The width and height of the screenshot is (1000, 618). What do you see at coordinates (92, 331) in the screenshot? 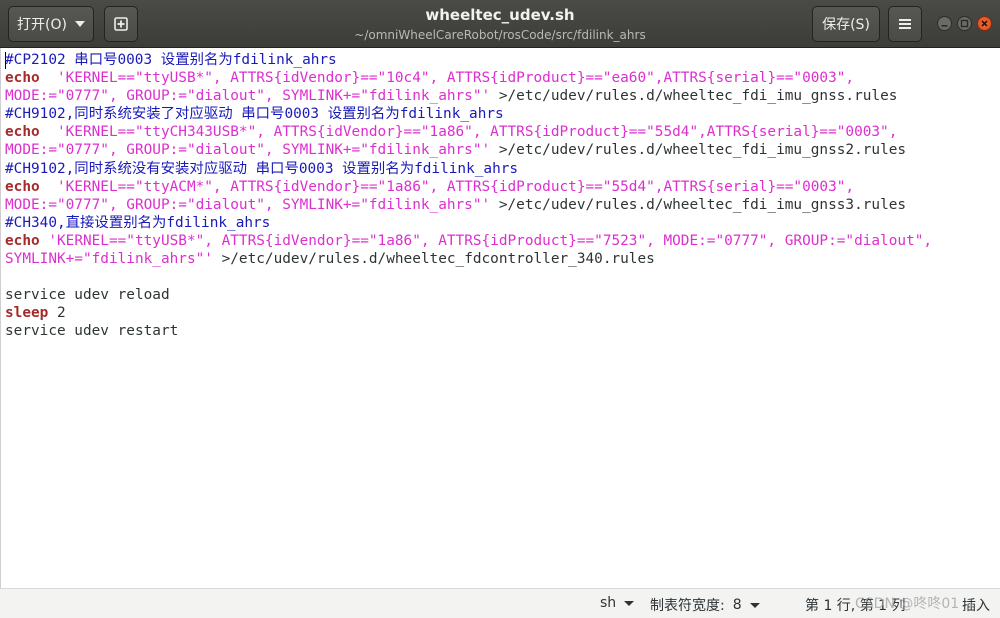
I see `code-text: service udev restart` at bounding box center [92, 331].